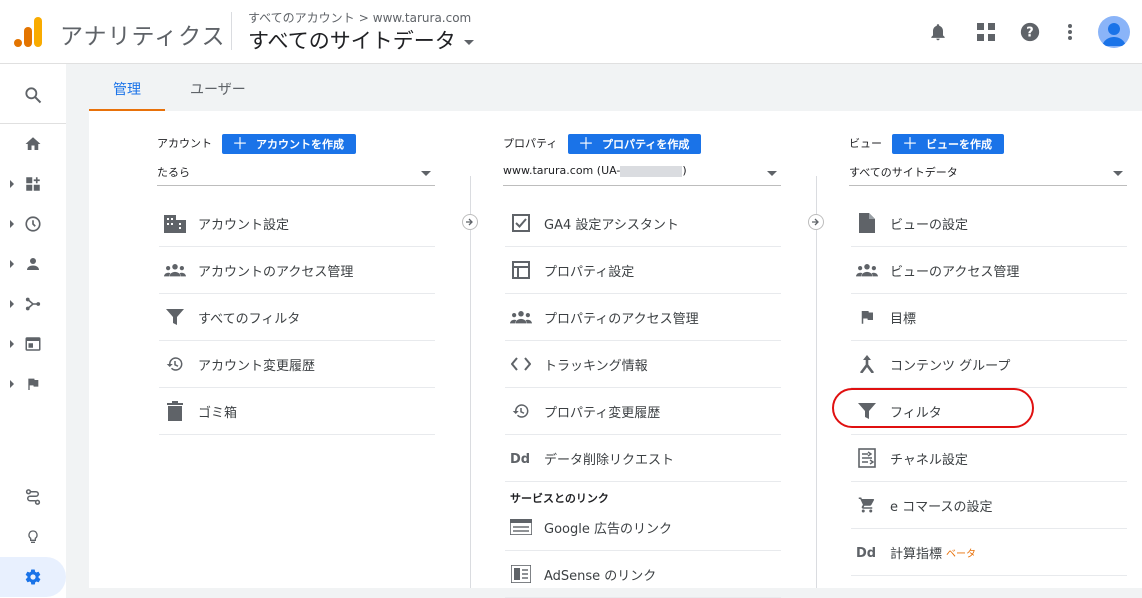 Image resolution: width=1142 pixels, height=598 pixels. What do you see at coordinates (988, 175) in the screenshot?
I see `view-select: すべてのサイトデータ` at bounding box center [988, 175].